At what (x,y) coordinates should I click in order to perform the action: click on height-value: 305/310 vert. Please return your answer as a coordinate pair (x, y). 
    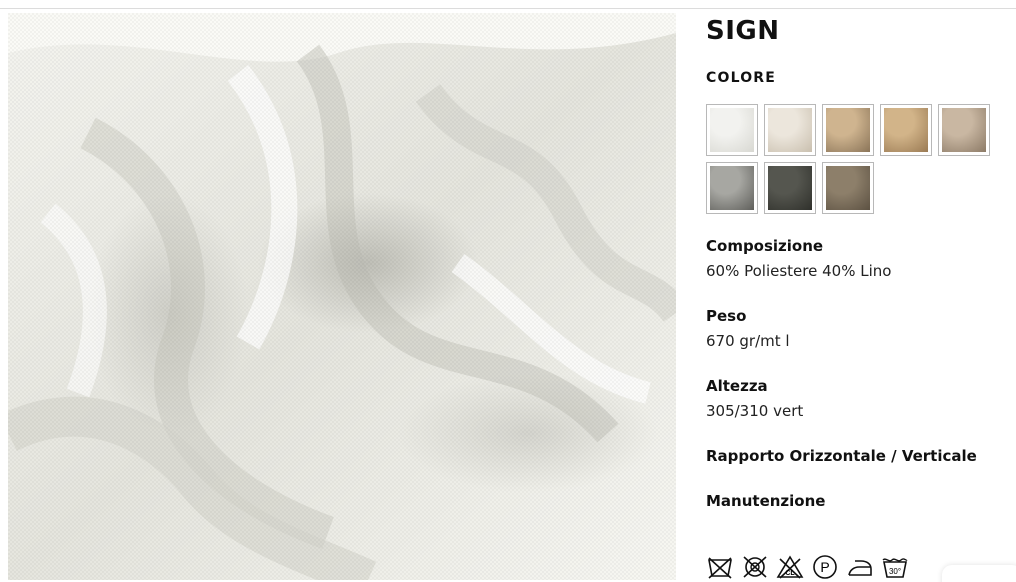
    Looking at the image, I should click on (755, 411).